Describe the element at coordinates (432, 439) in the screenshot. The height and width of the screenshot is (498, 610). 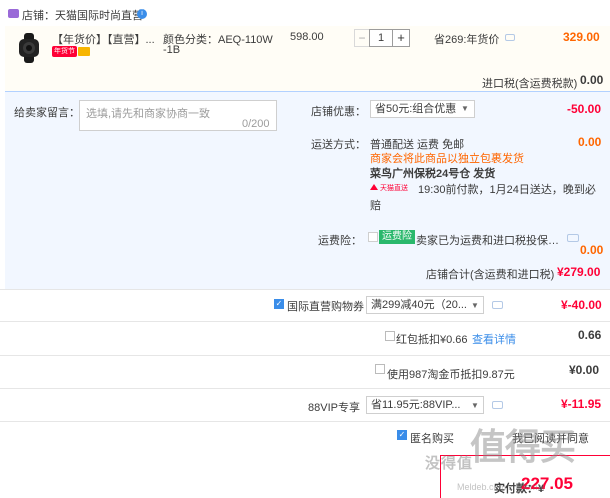
I see `anonymous-label: 匿名购买` at that location.